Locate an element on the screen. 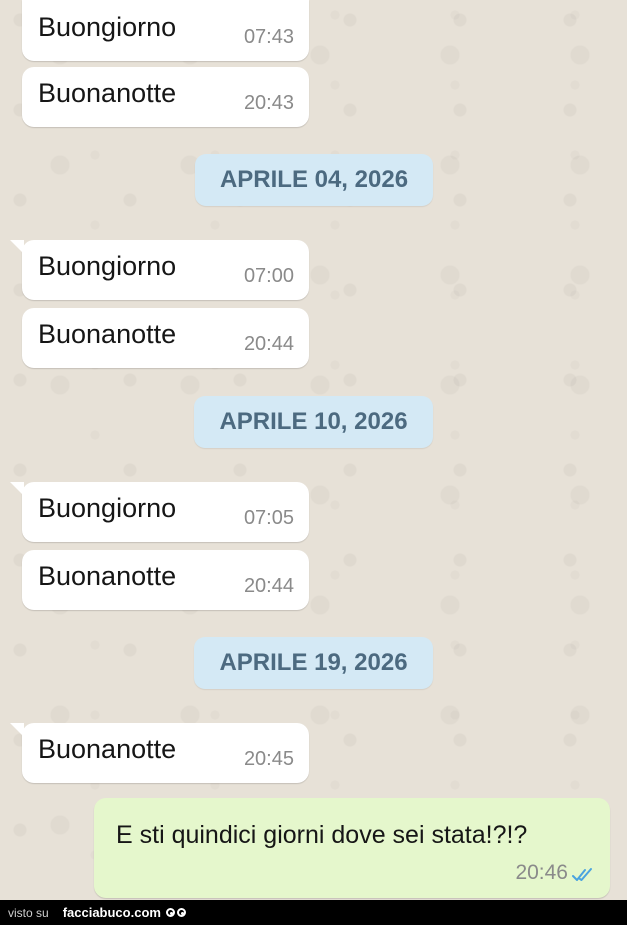 The width and height of the screenshot is (627, 925). message-text: E sti quindici giorni dove sei stata!?!? is located at coordinates (322, 835).